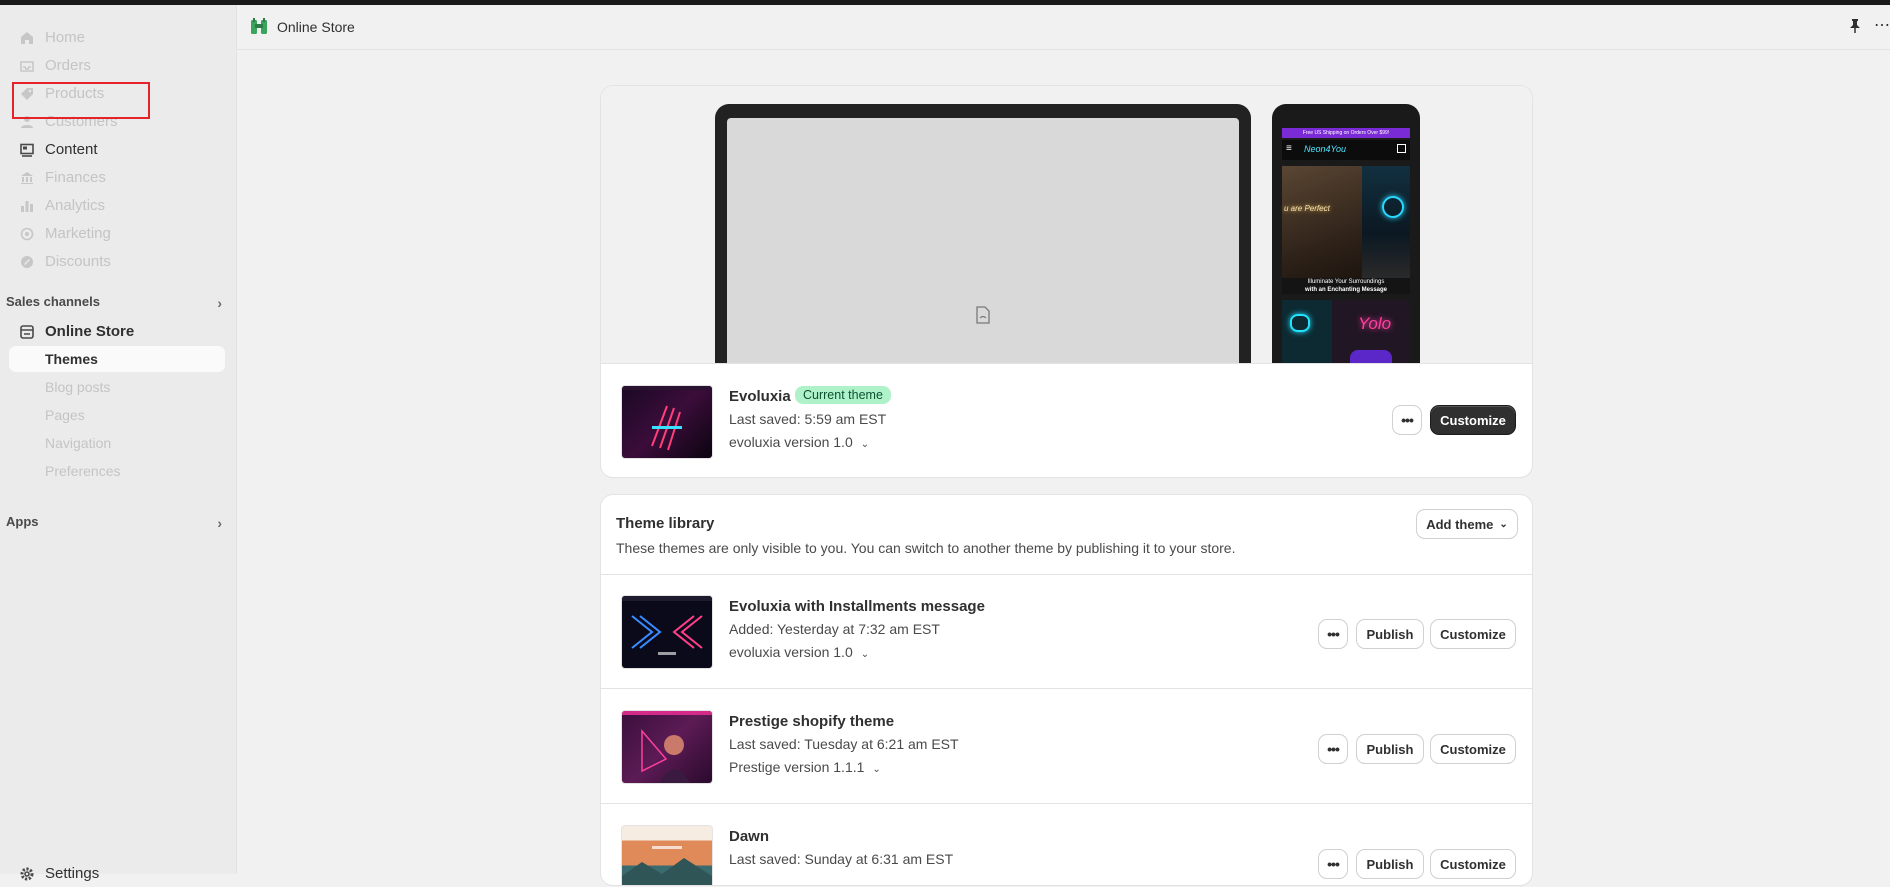 This screenshot has height=887, width=1890. What do you see at coordinates (27, 332) in the screenshot?
I see `store-icon` at bounding box center [27, 332].